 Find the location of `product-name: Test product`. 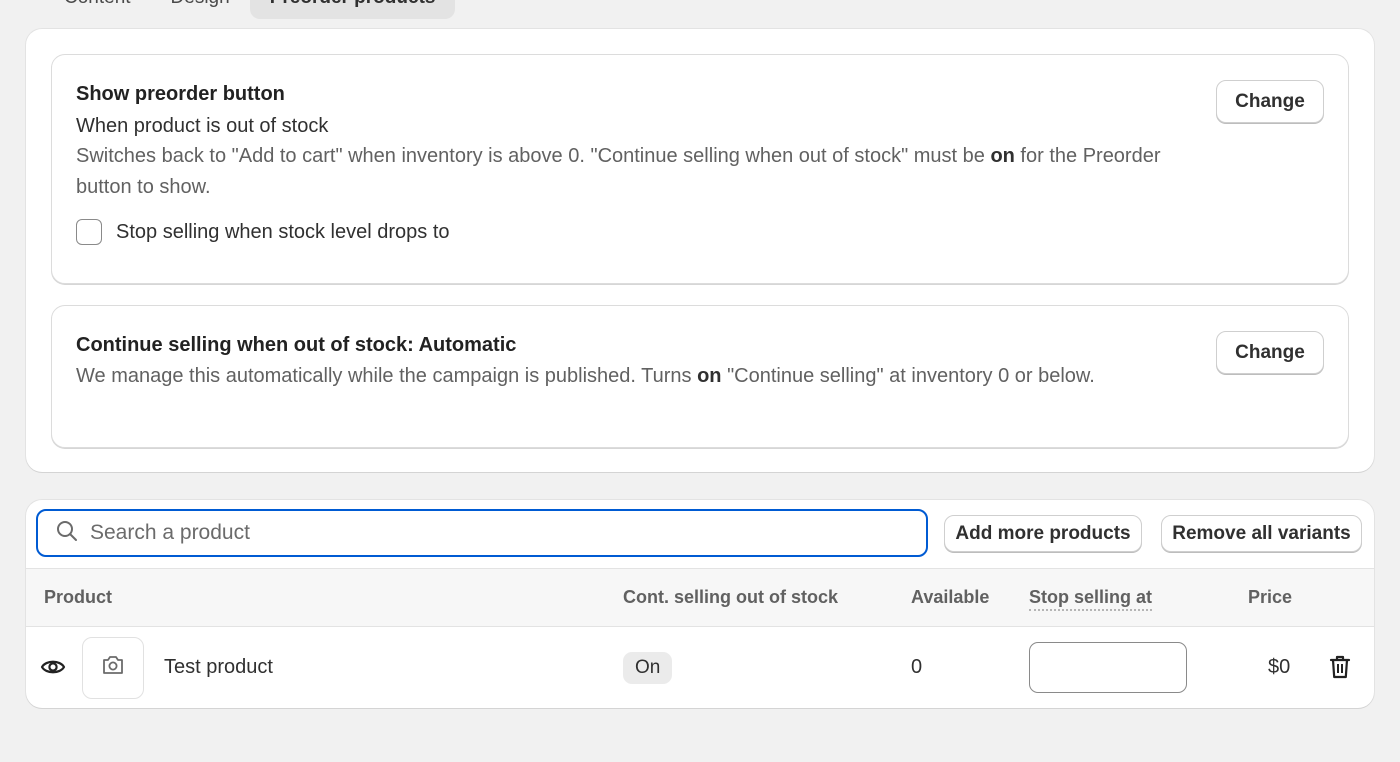

product-name: Test product is located at coordinates (218, 667).